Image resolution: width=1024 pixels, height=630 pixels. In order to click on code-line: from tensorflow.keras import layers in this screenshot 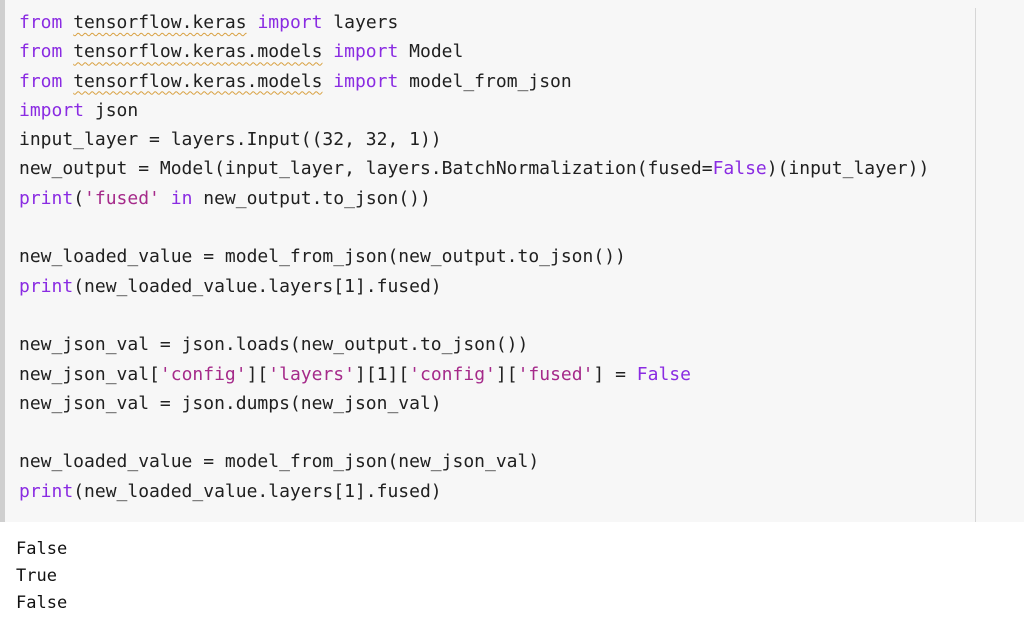, I will do `click(474, 22)`.